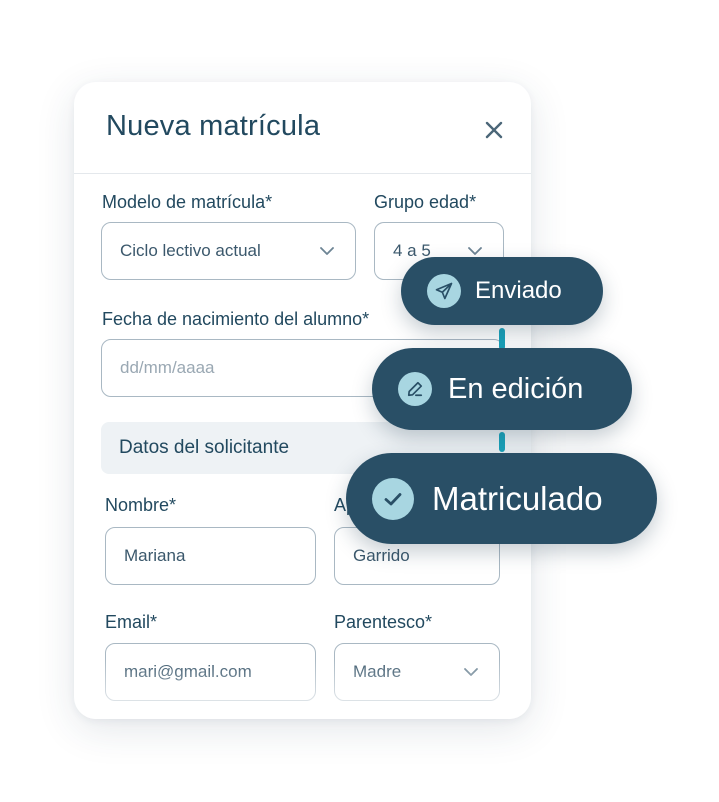 The width and height of the screenshot is (719, 802). What do you see at coordinates (393, 498) in the screenshot?
I see `check-icon` at bounding box center [393, 498].